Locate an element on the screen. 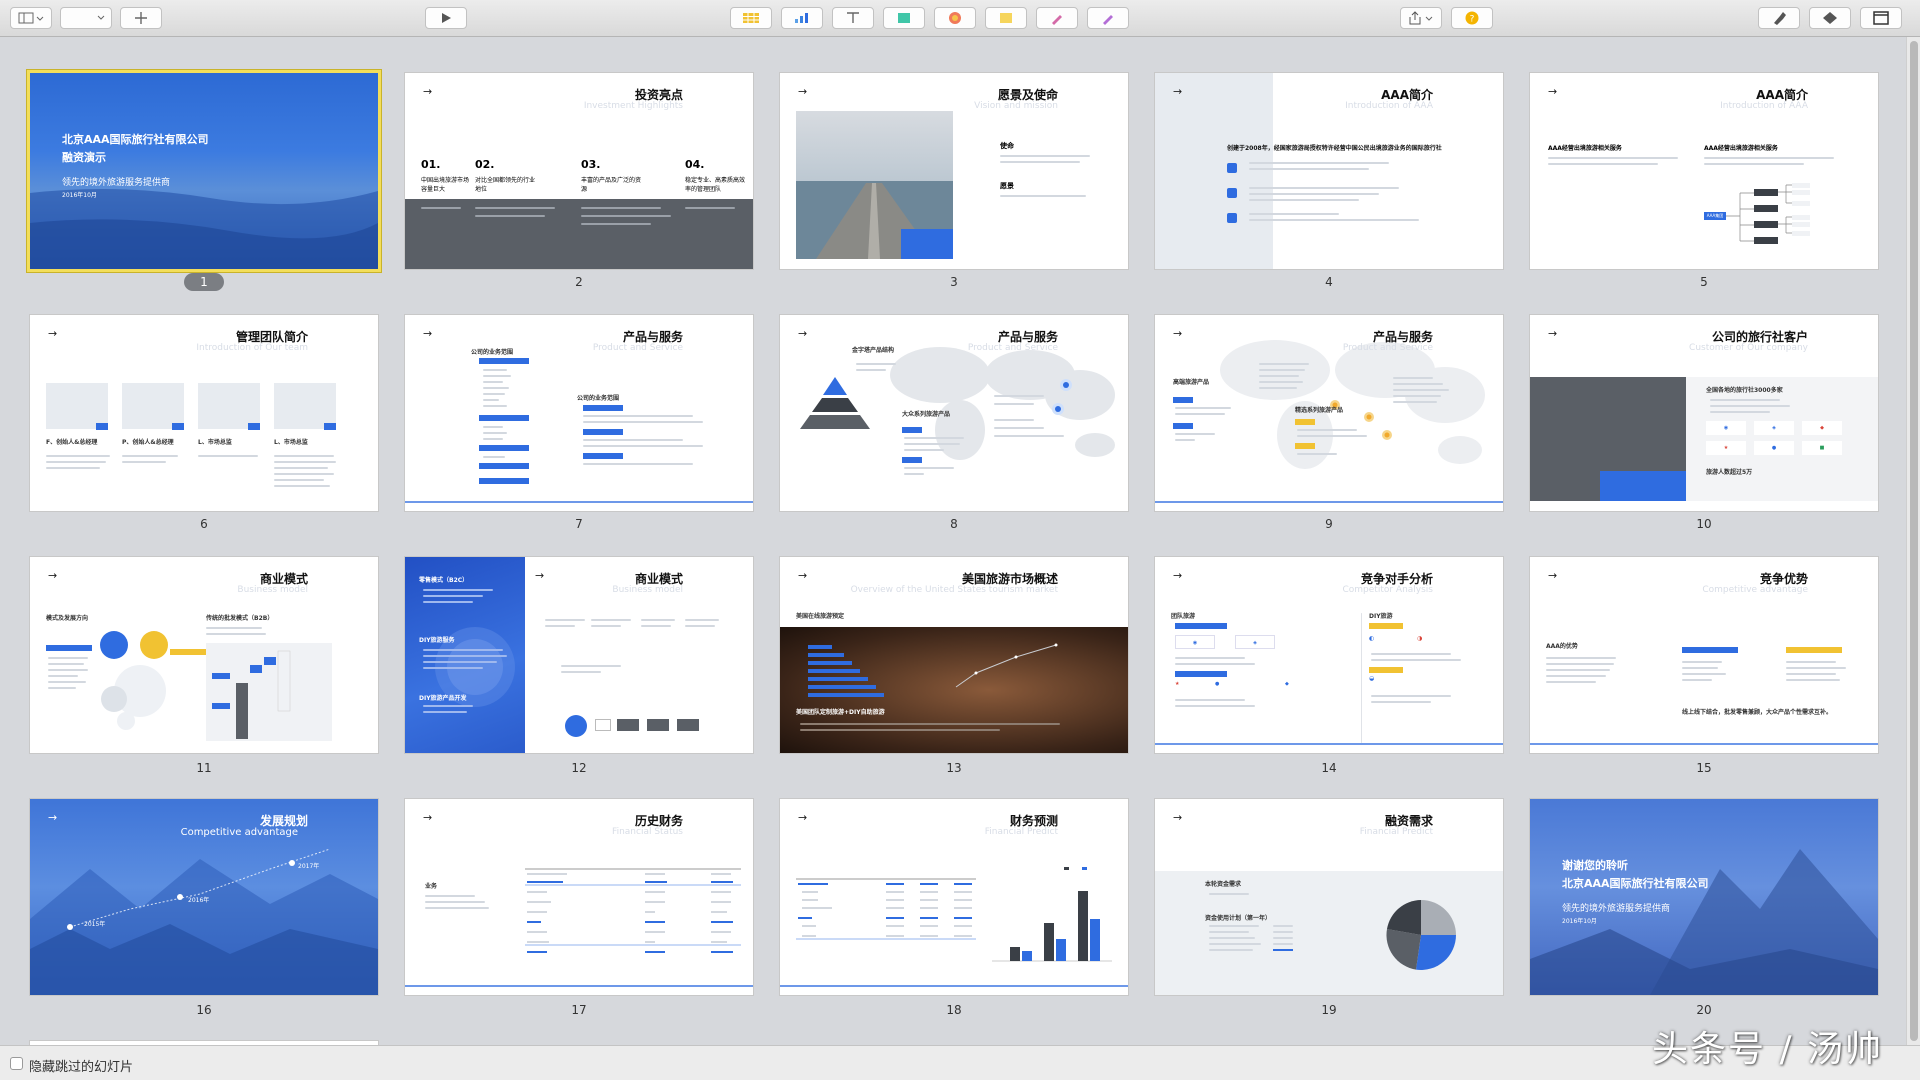  format-button is located at coordinates (1779, 18).